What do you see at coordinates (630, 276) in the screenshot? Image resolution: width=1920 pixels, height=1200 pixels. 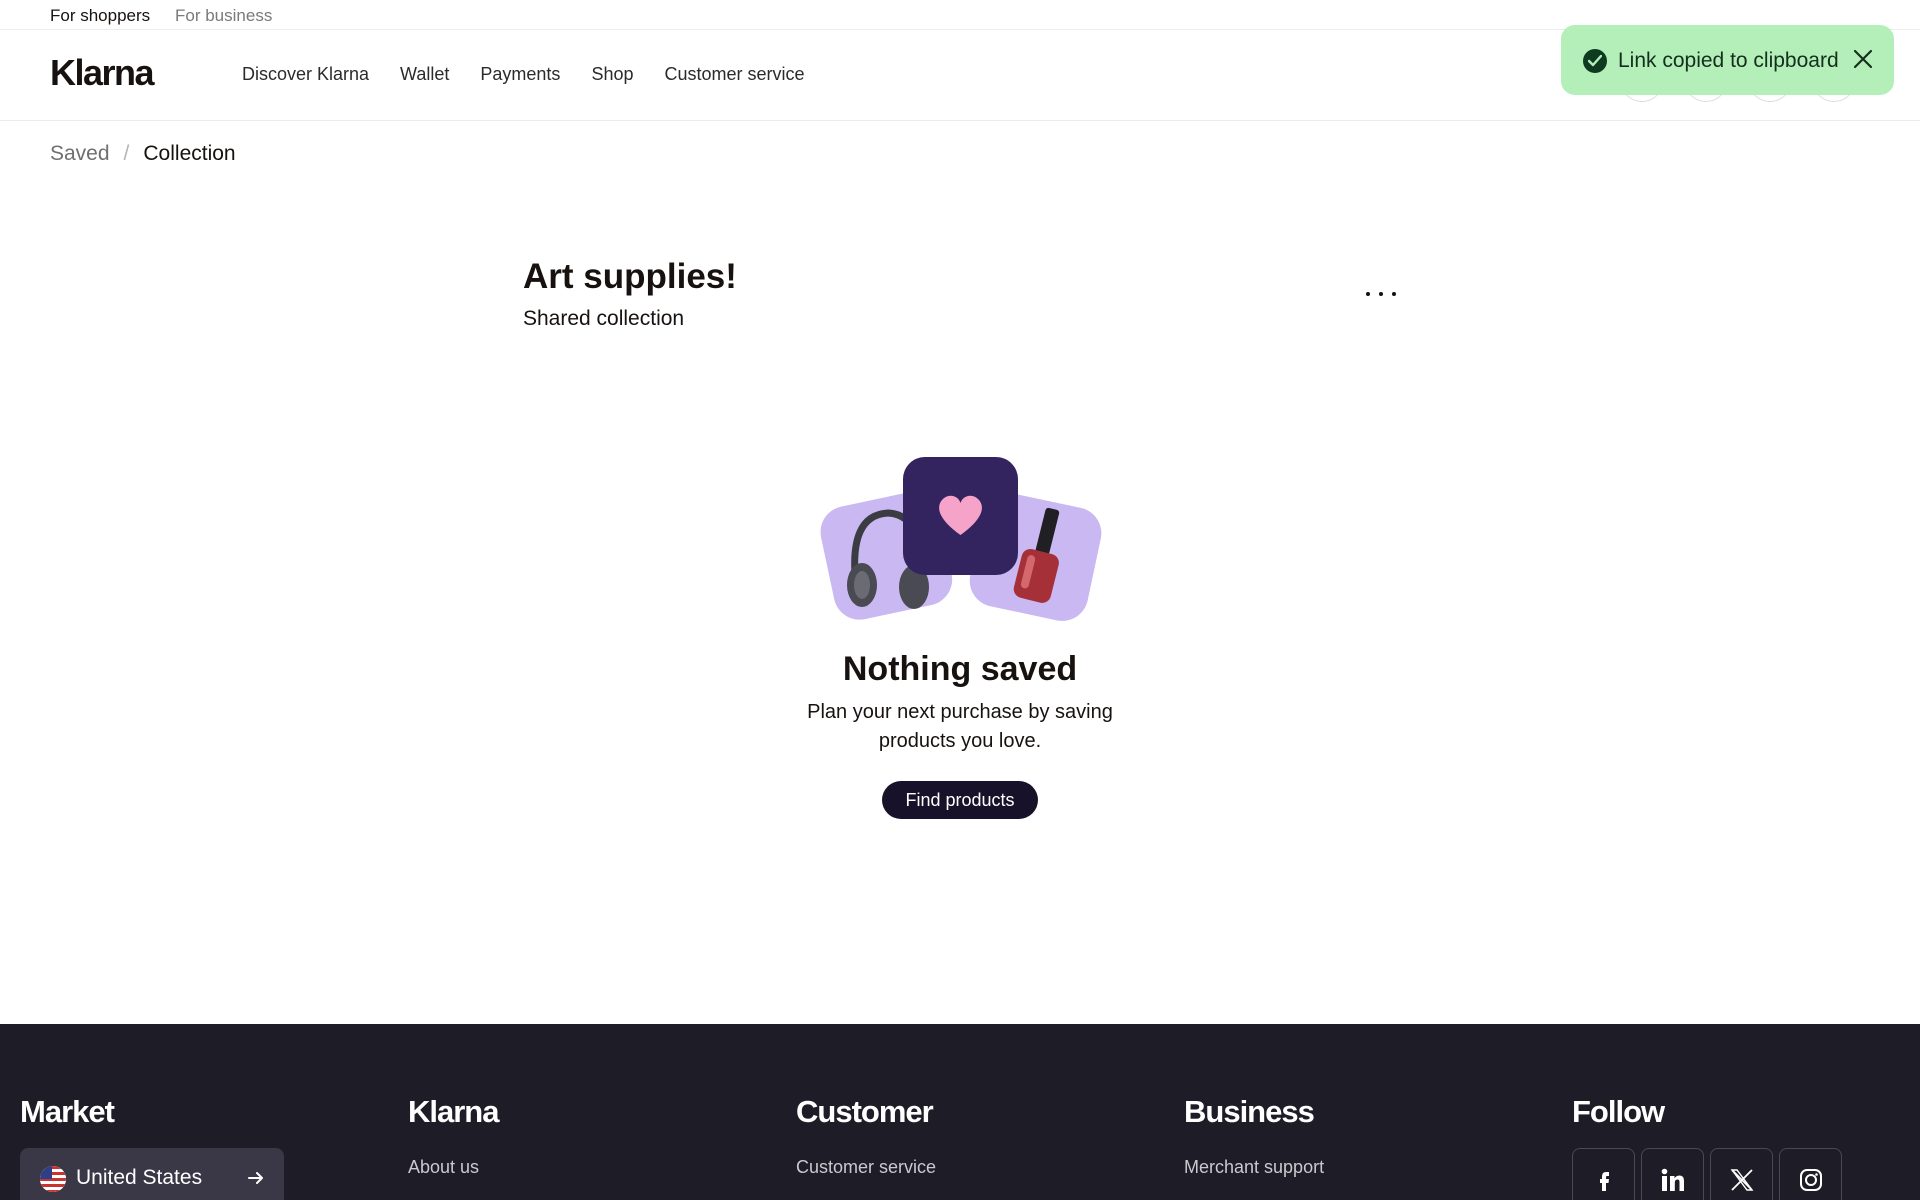 I see `collection-title: Art supplies!` at bounding box center [630, 276].